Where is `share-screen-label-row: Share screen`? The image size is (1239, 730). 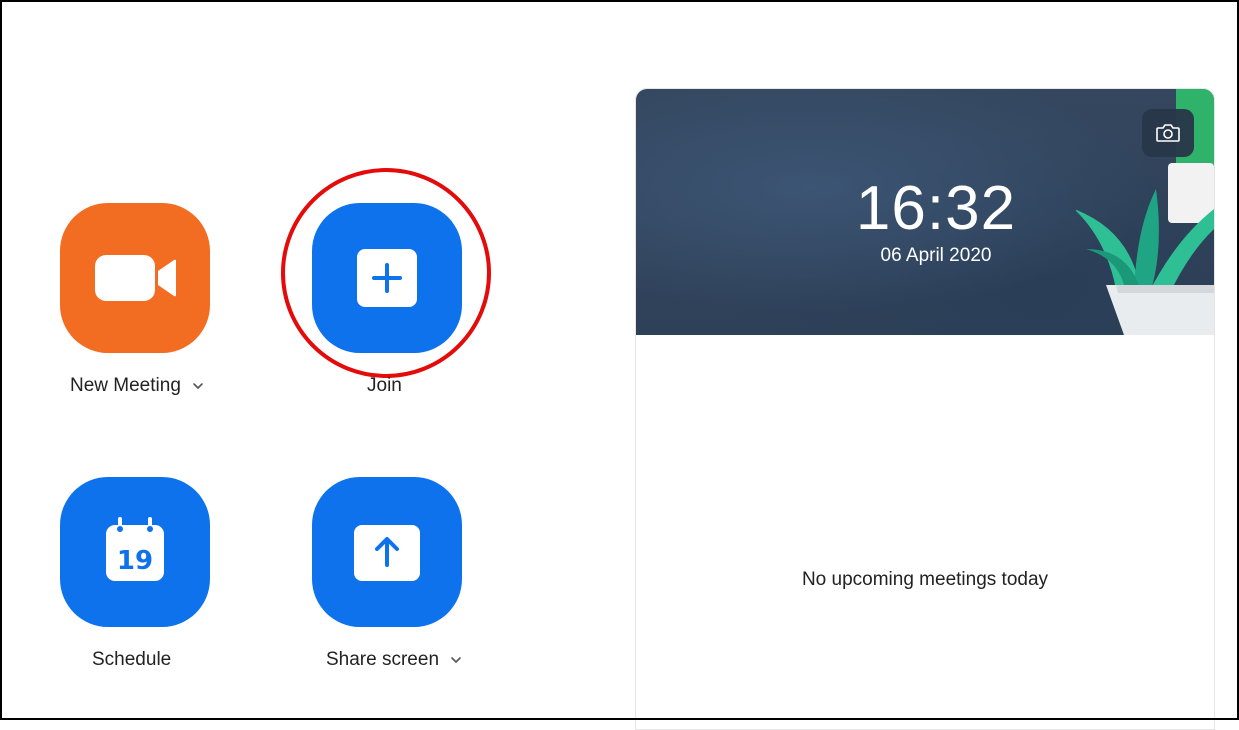 share-screen-label-row: Share screen is located at coordinates (394, 660).